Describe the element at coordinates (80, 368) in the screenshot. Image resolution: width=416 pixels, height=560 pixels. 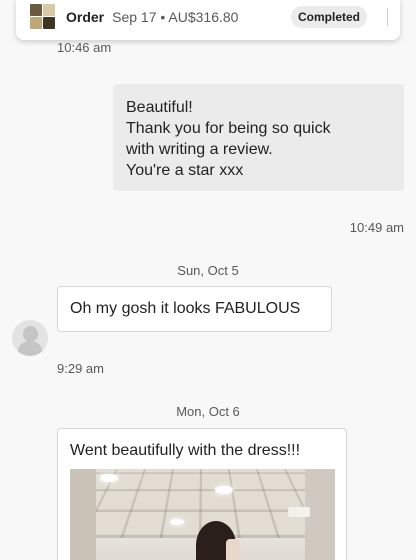
I see `timestamp-incoming: 9:29 am` at that location.